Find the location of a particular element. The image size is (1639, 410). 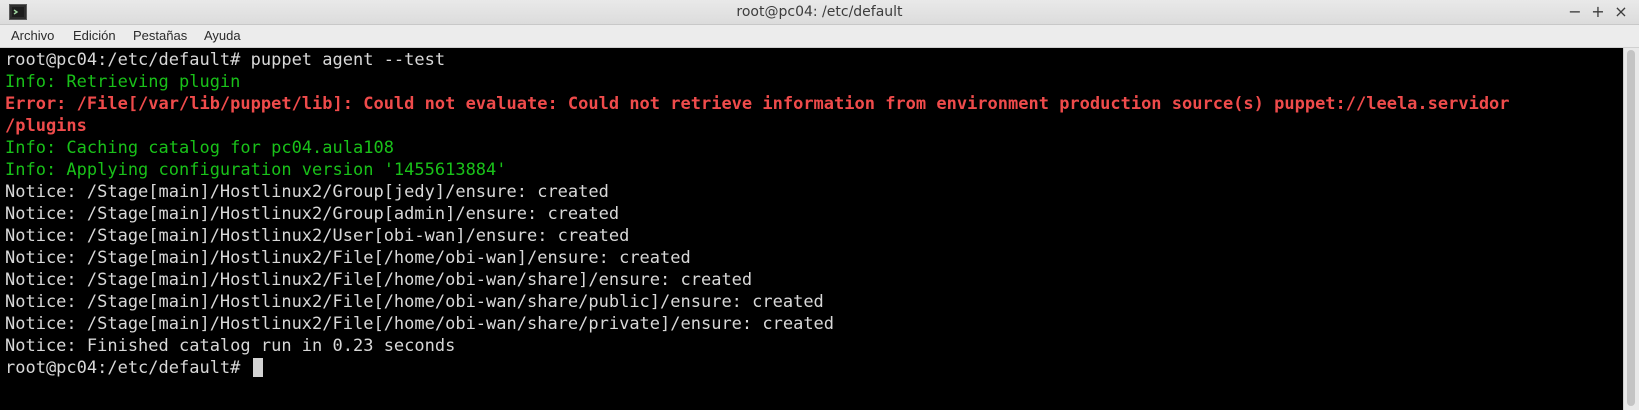

maximize-button: + is located at coordinates (1598, 12).